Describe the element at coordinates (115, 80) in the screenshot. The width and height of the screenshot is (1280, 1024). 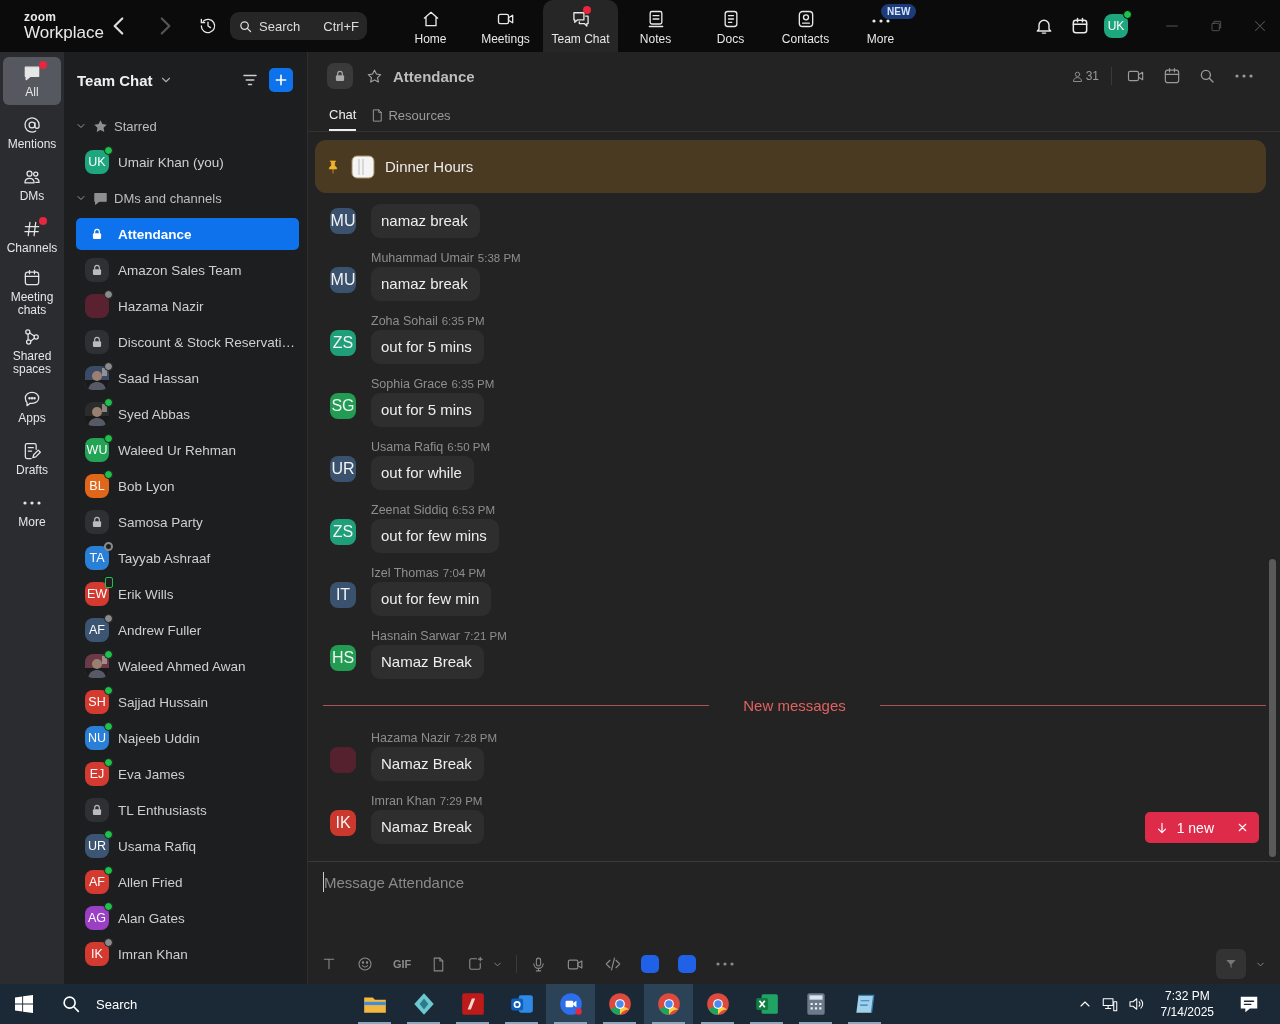
I see `sidebar-title: Team Chat` at that location.